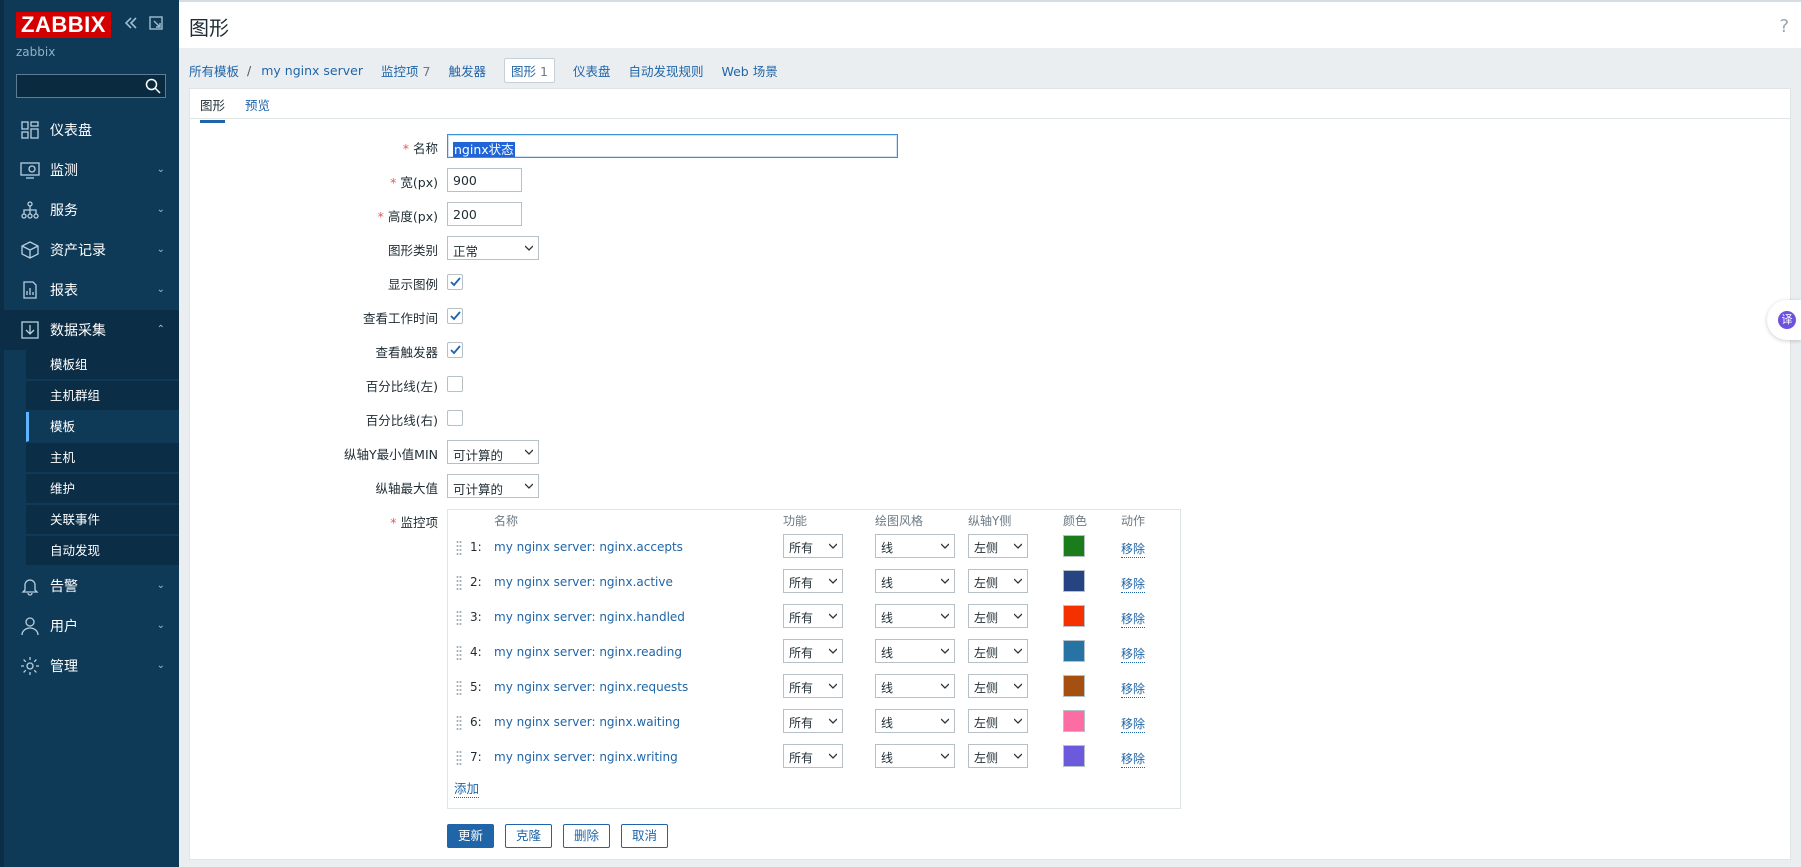 Image resolution: width=1801 pixels, height=867 pixels. Describe the element at coordinates (89, 330) in the screenshot. I see `nav-data-collection: 数据采集 ⌃` at that location.